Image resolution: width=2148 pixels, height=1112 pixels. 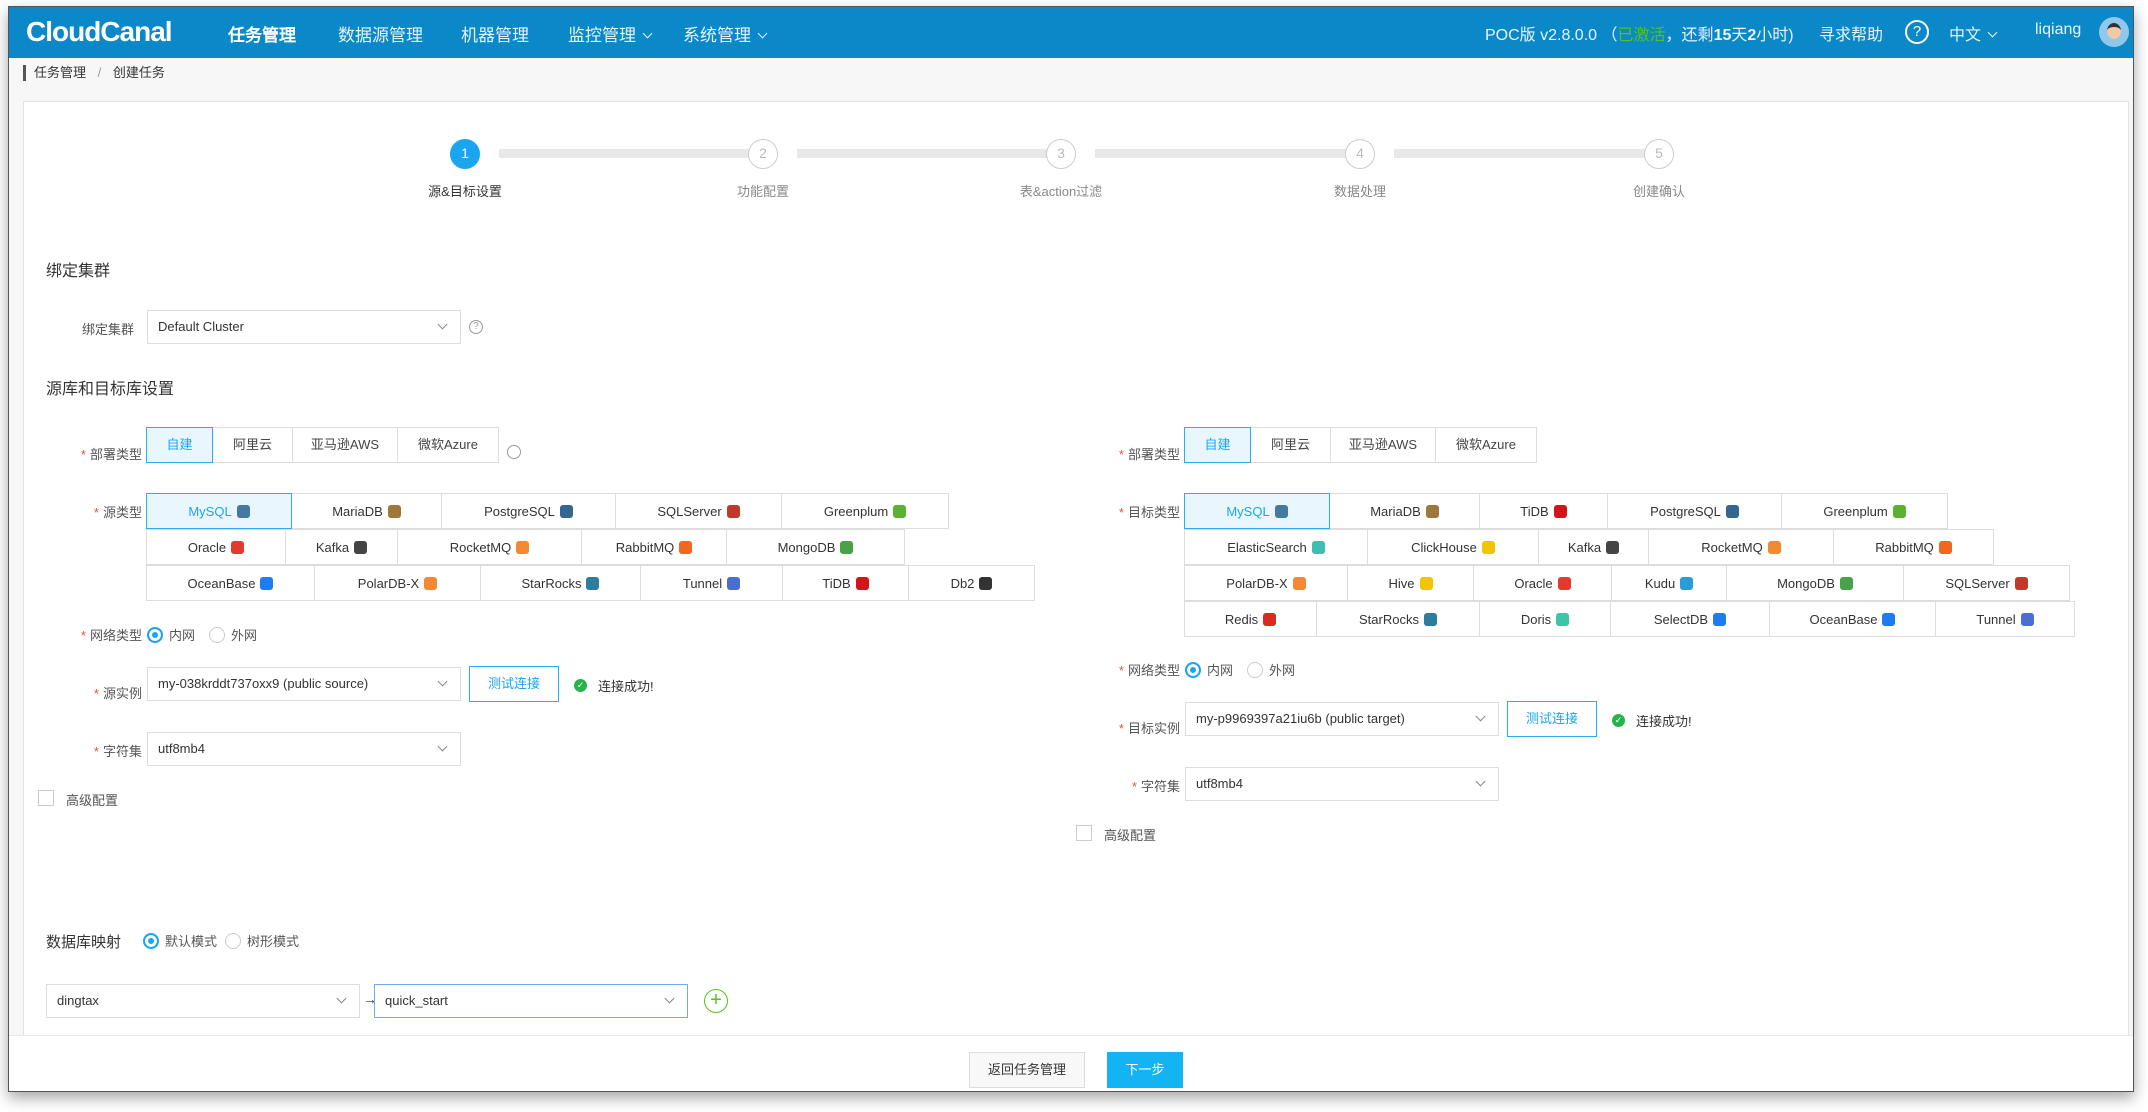 What do you see at coordinates (465, 190) in the screenshot?
I see `step-label: 源&目标设置` at bounding box center [465, 190].